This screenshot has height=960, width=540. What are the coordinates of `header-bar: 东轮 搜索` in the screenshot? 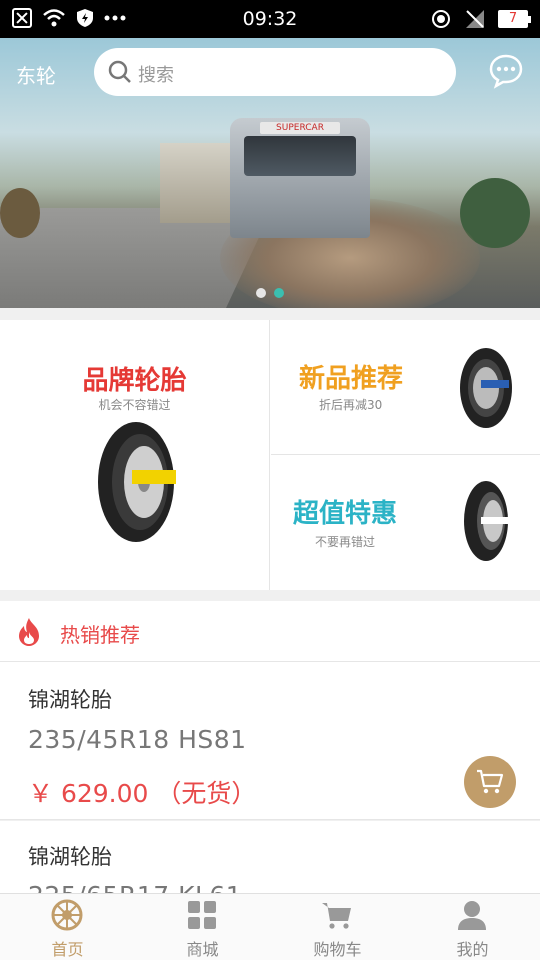 It's located at (270, 73).